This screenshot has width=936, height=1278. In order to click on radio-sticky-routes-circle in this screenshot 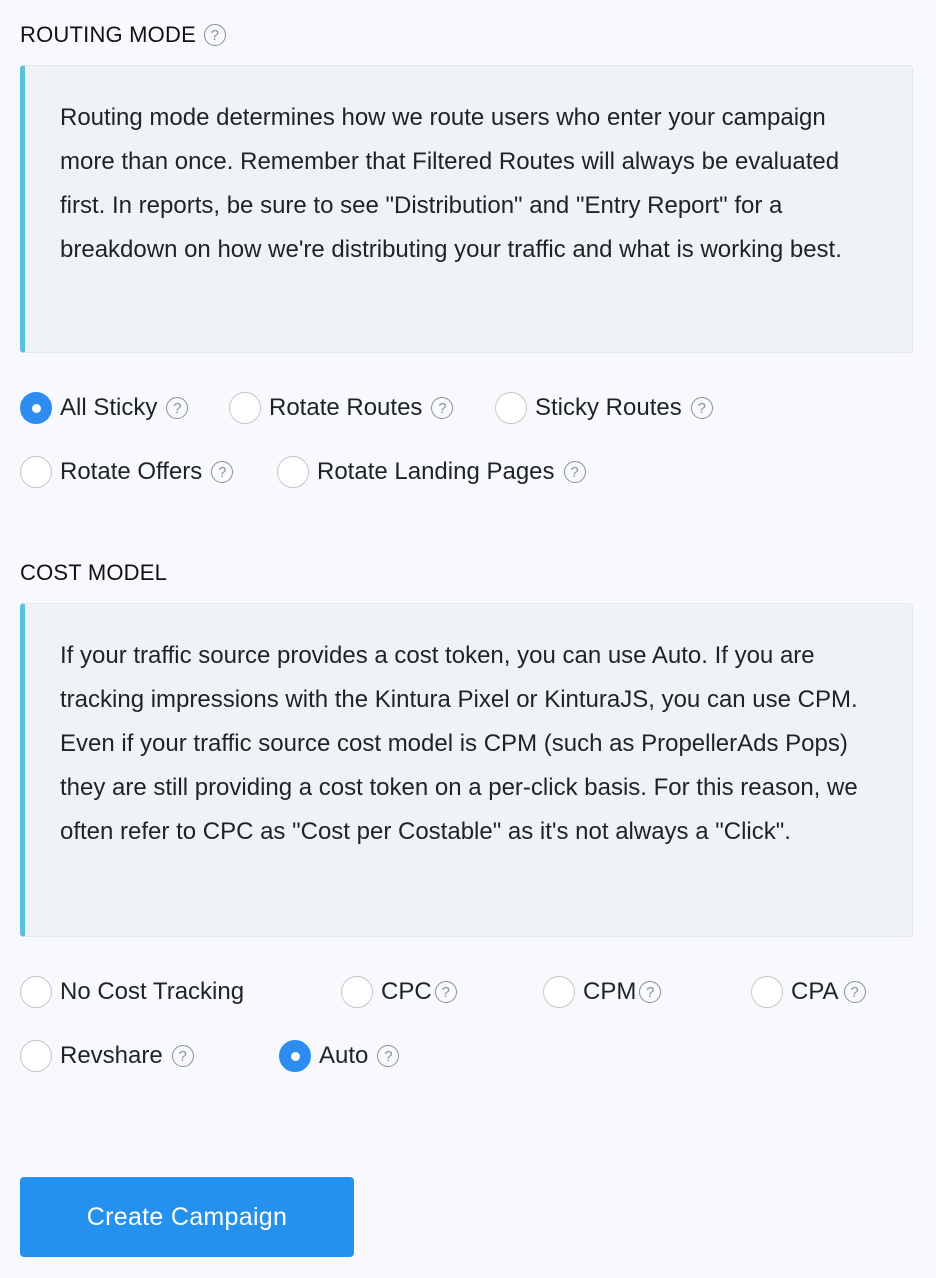, I will do `click(511, 408)`.